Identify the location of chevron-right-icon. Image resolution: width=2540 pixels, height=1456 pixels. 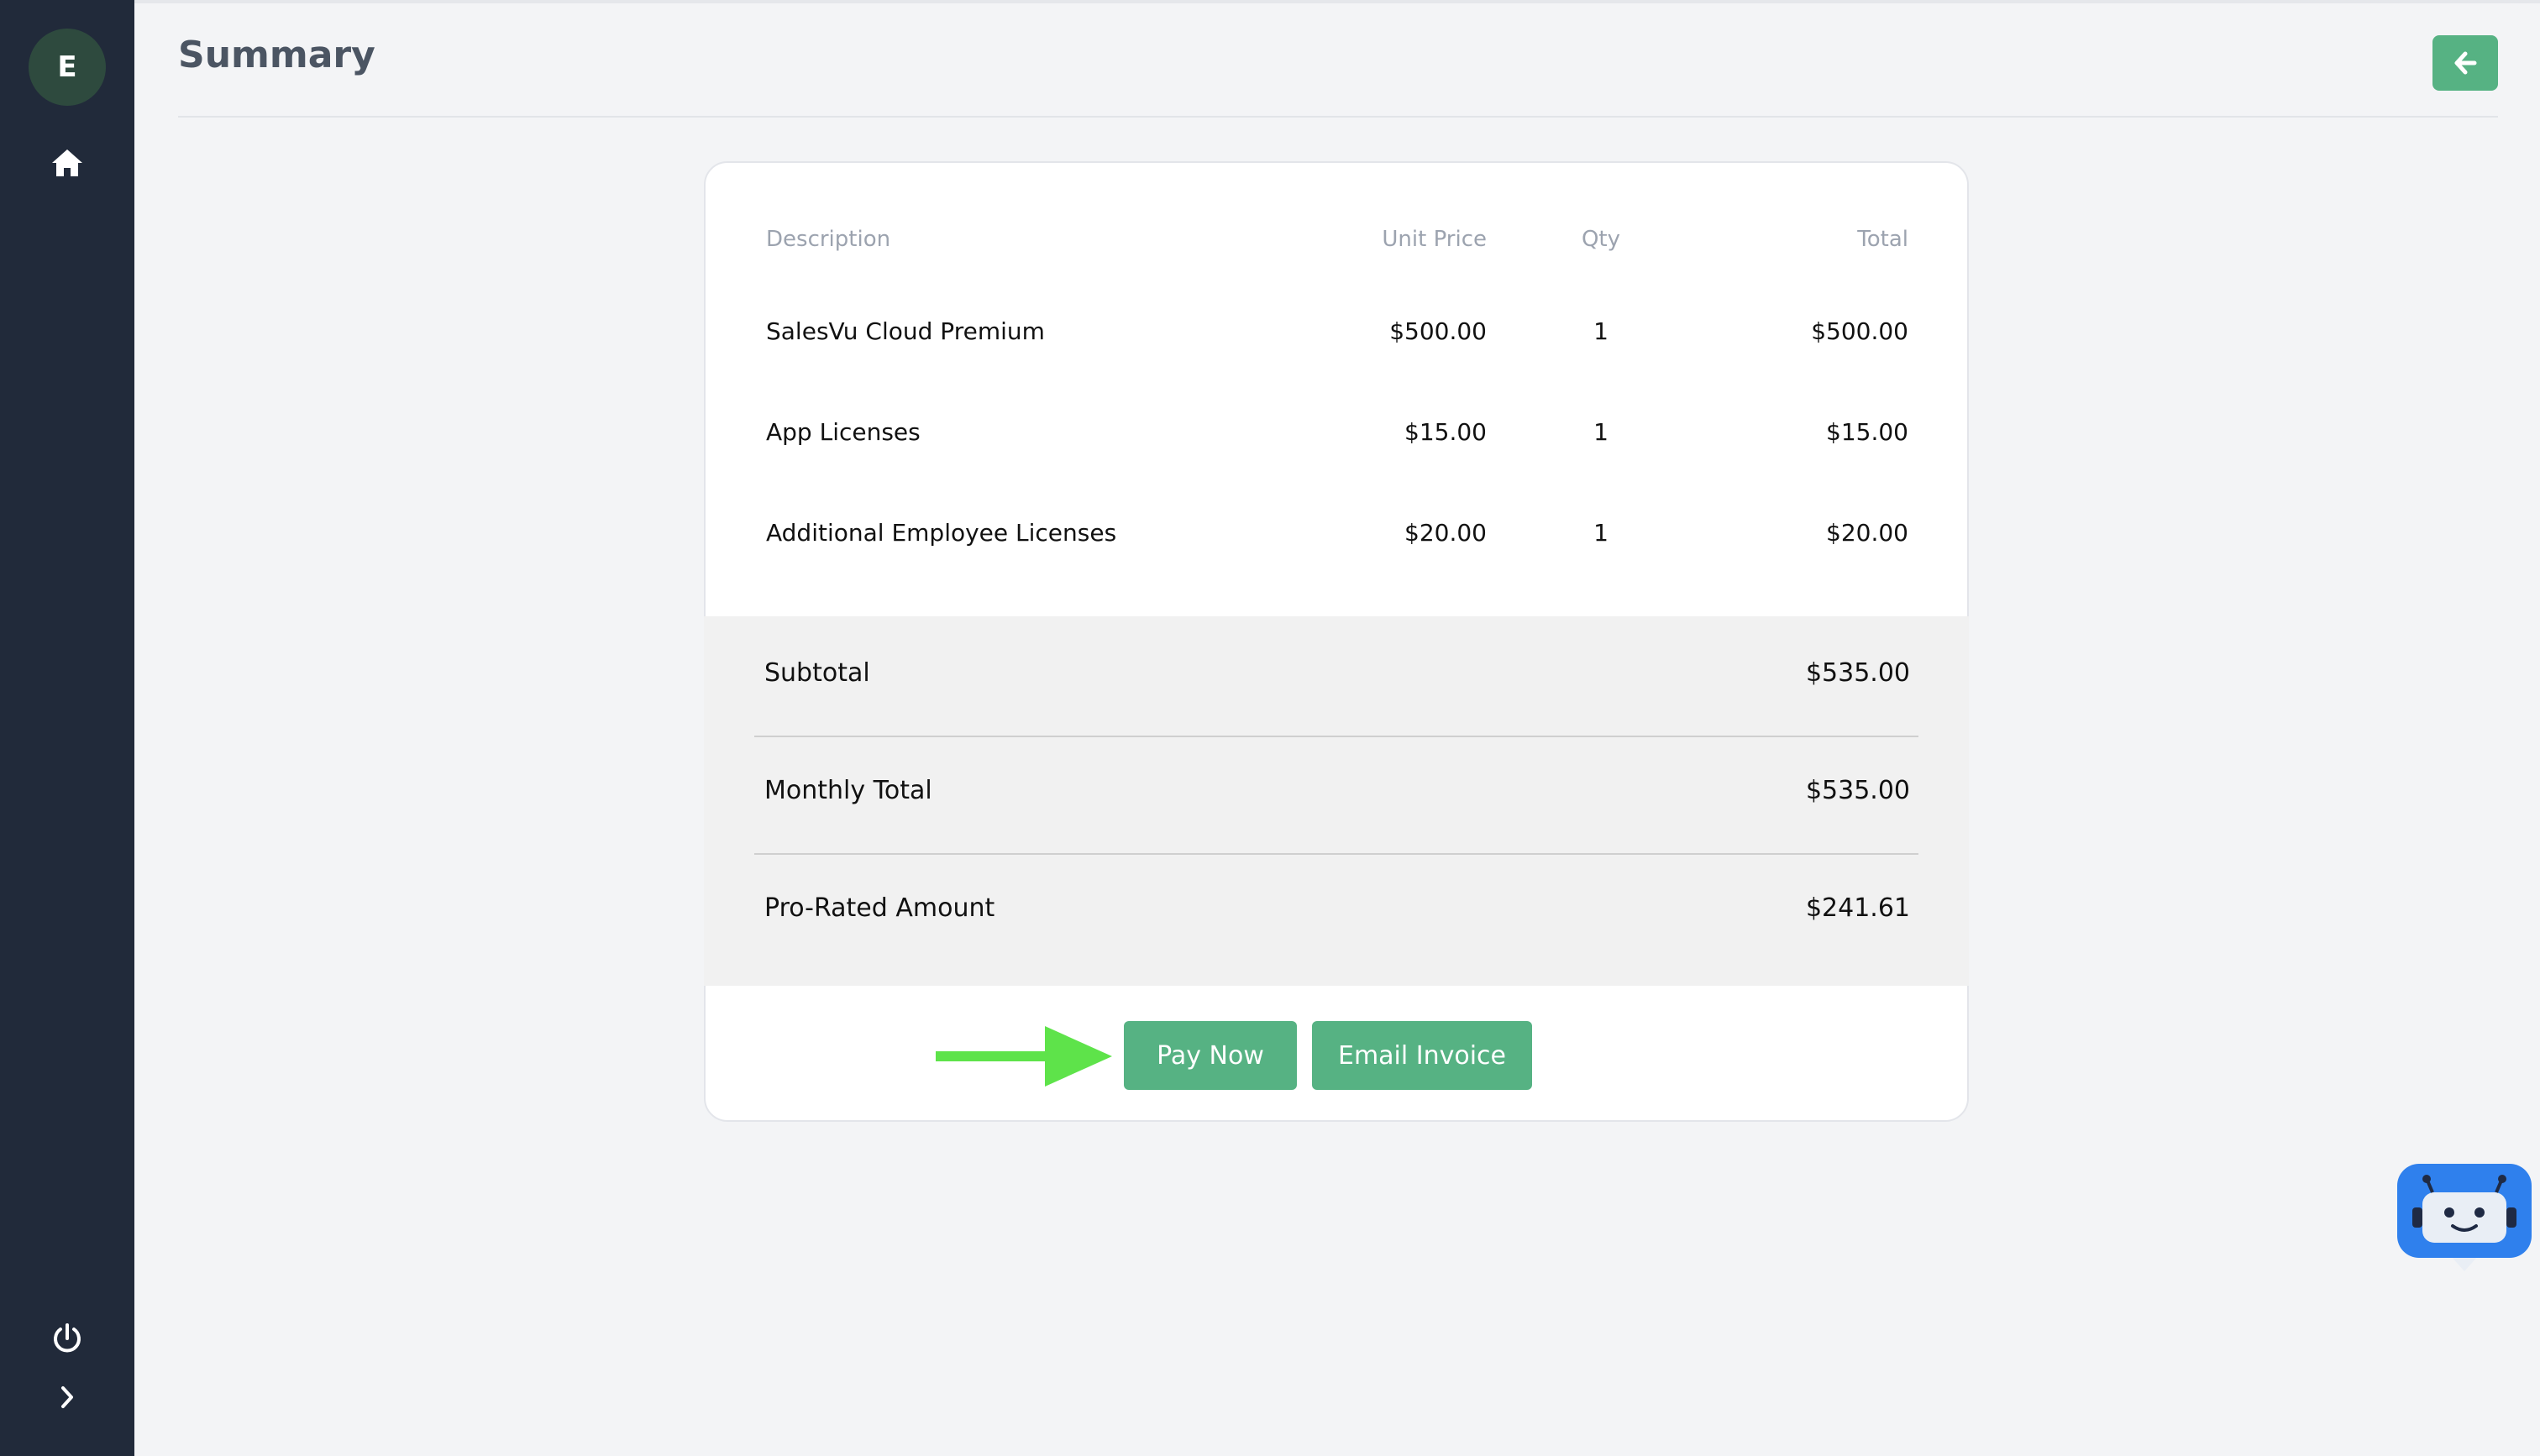
(67, 1397).